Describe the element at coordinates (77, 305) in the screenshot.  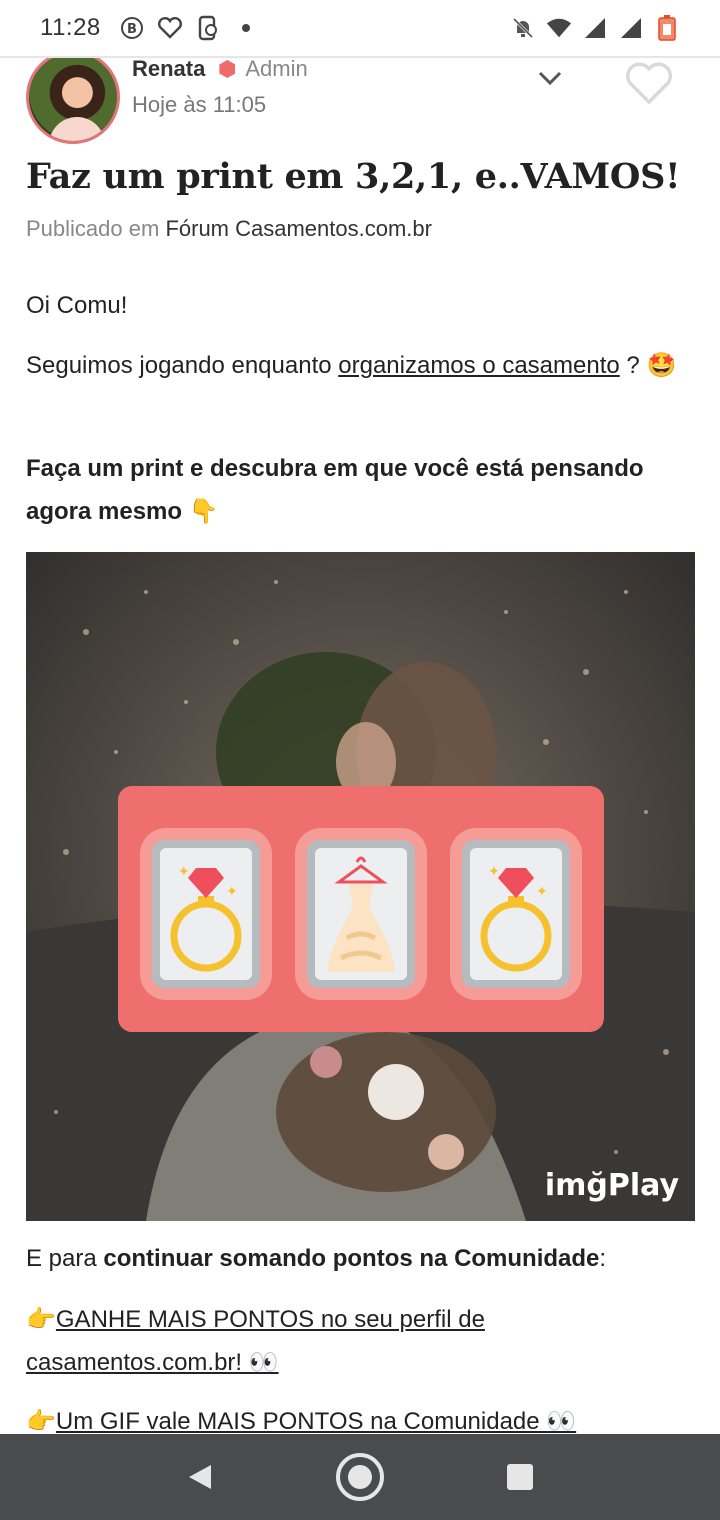
I see `greeting: Oi Comu!` at that location.